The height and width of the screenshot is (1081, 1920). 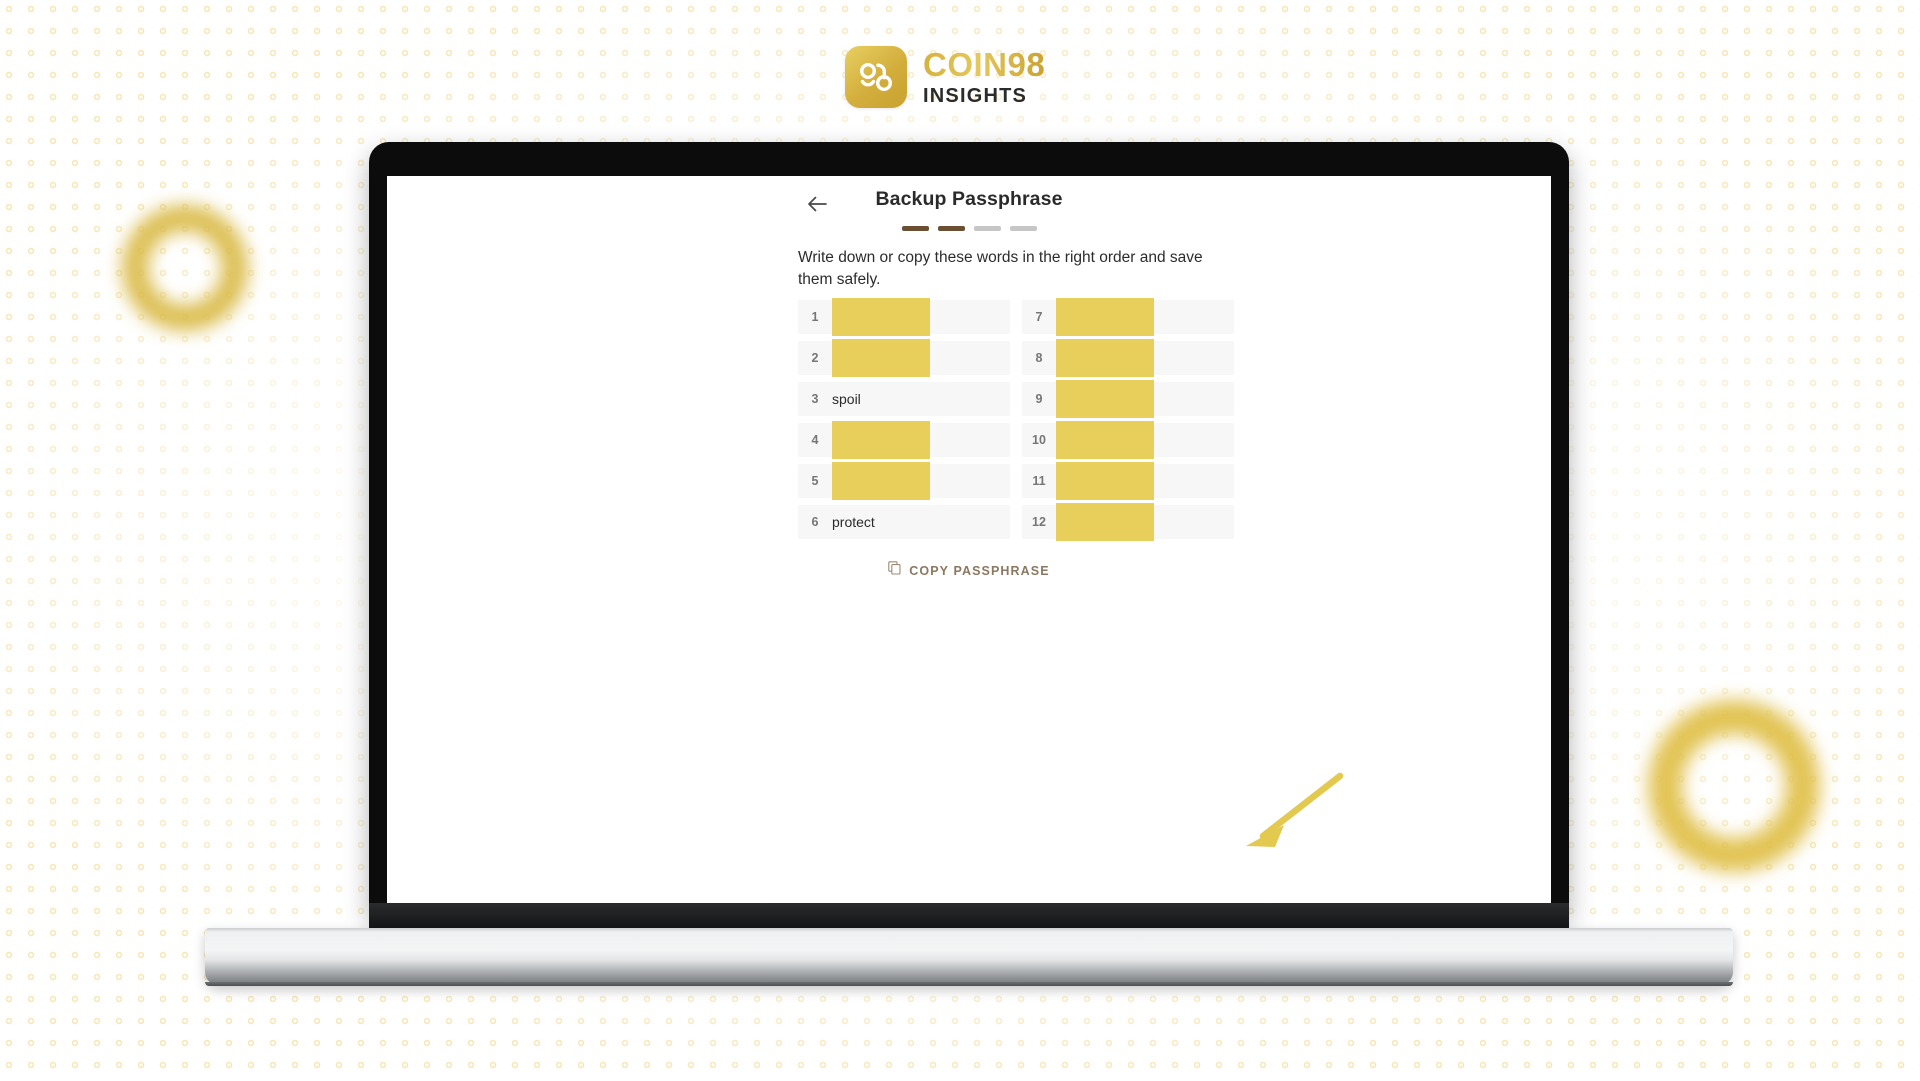 I want to click on gold-ring-decoration-right, so click(x=1734, y=786).